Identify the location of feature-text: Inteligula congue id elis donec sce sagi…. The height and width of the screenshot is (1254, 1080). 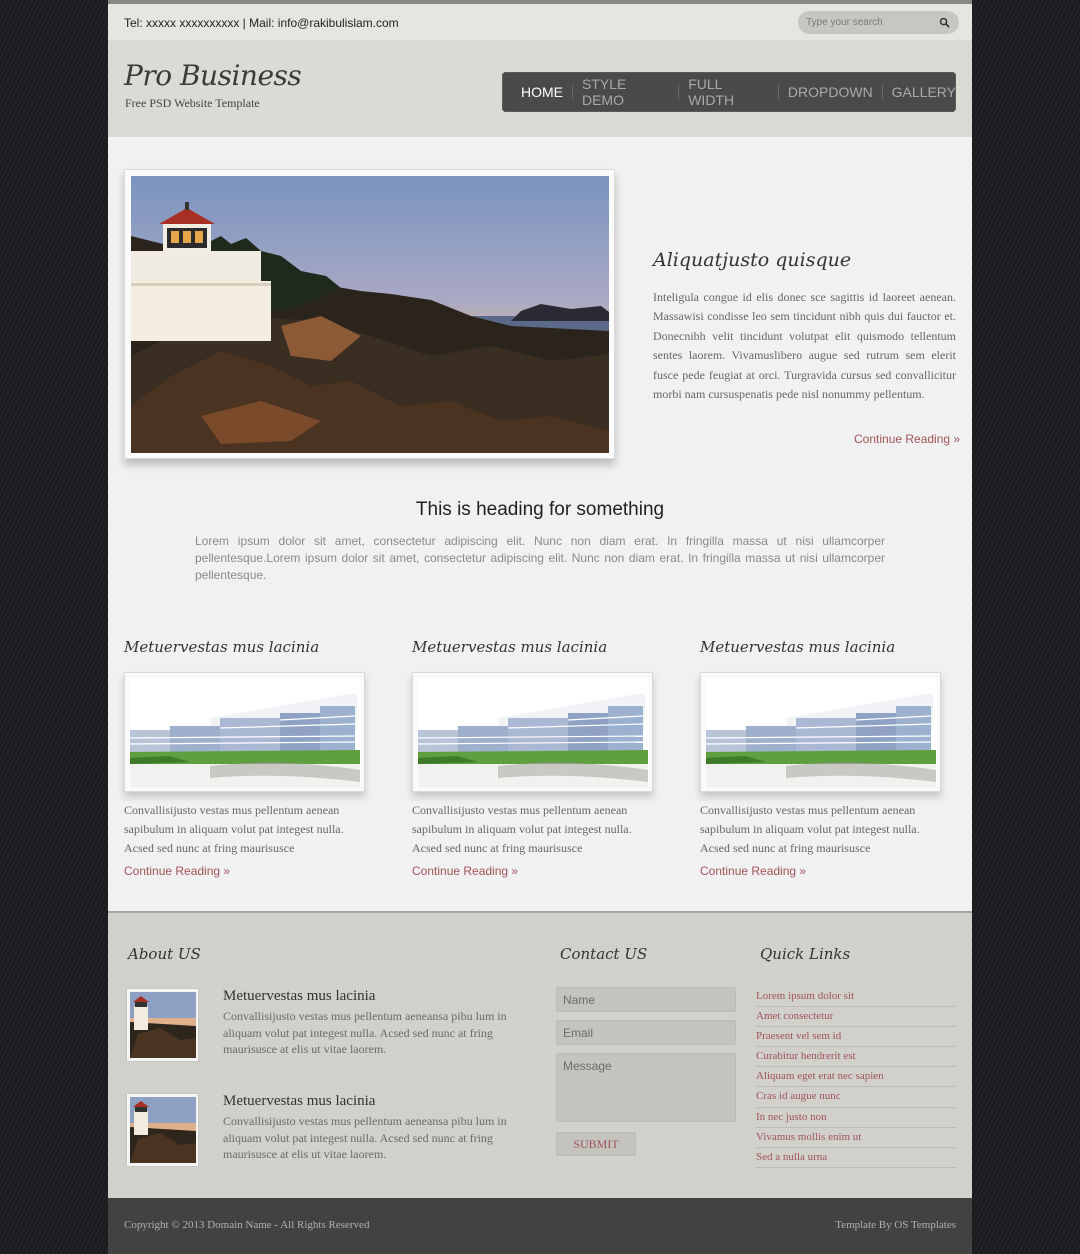
(804, 346).